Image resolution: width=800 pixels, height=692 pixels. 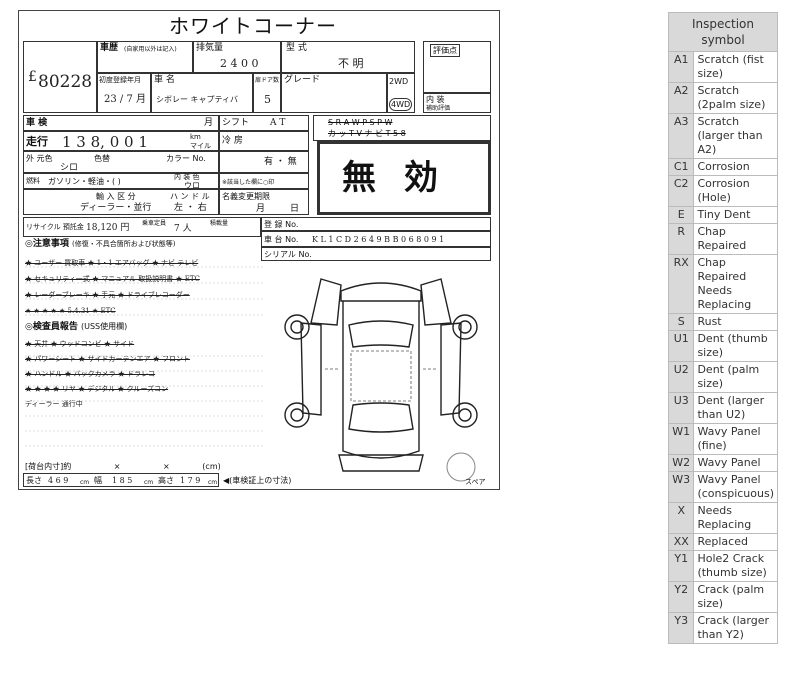 What do you see at coordinates (183, 229) in the screenshot?
I see `capacity-value: 7 人` at bounding box center [183, 229].